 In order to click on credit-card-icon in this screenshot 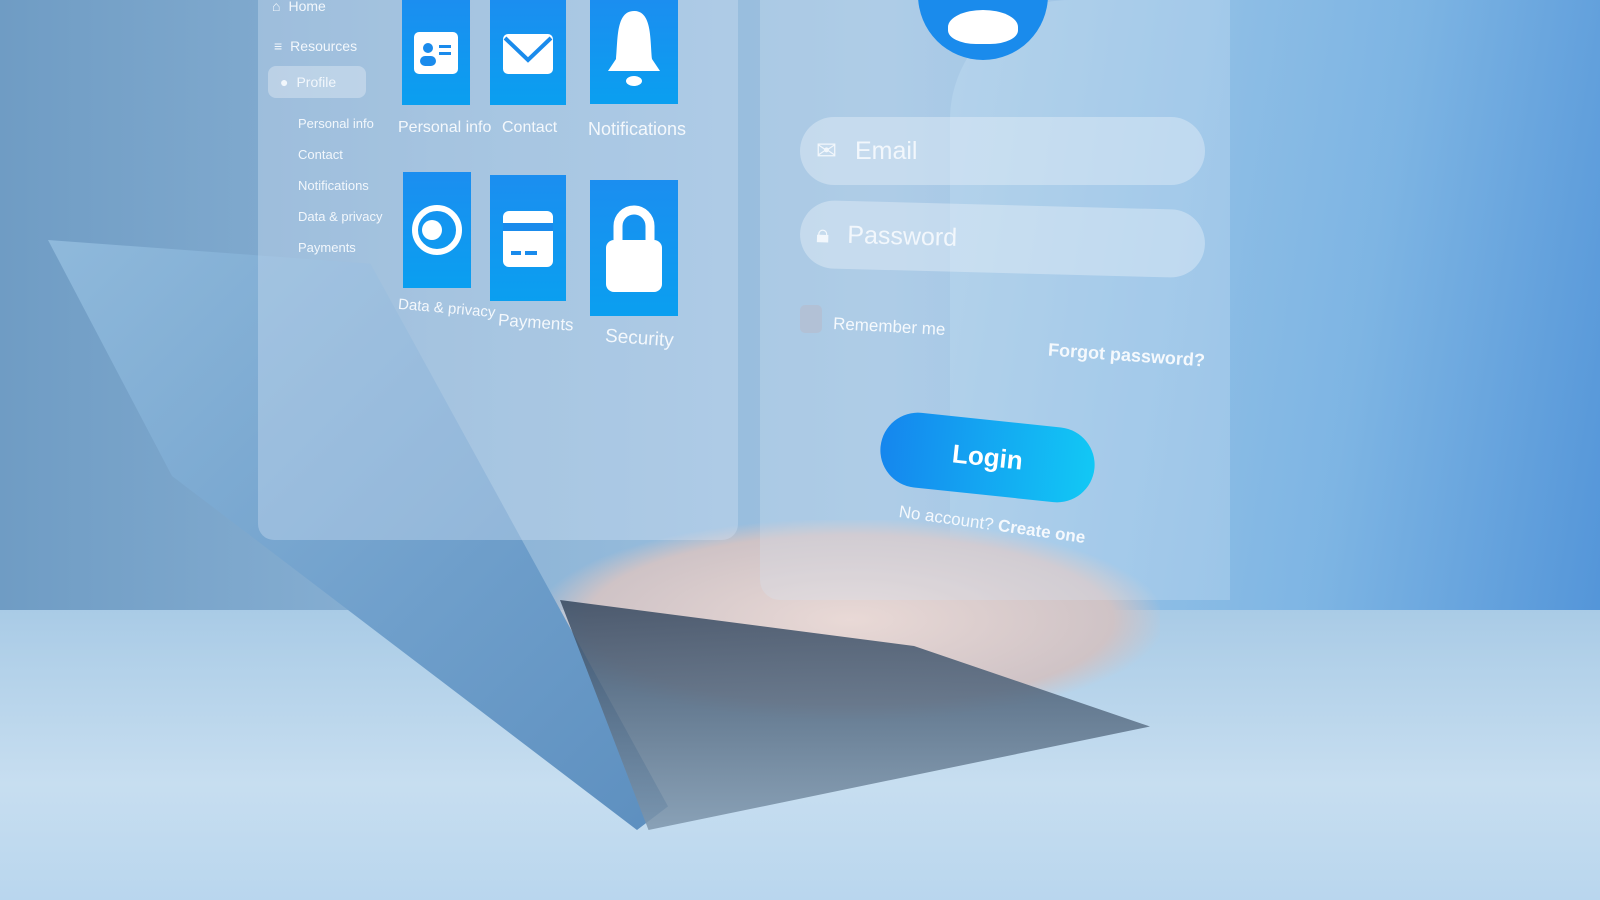, I will do `click(528, 239)`.